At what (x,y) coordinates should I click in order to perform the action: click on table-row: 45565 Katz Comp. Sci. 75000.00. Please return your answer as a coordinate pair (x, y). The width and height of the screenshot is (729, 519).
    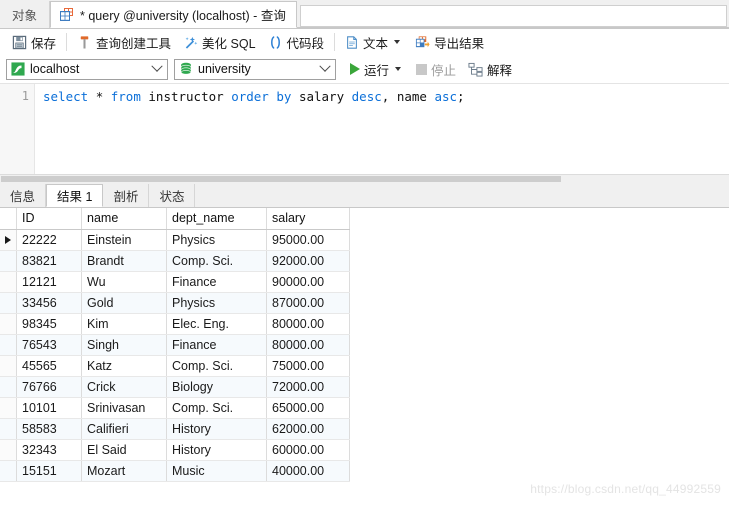
    Looking at the image, I should click on (175, 366).